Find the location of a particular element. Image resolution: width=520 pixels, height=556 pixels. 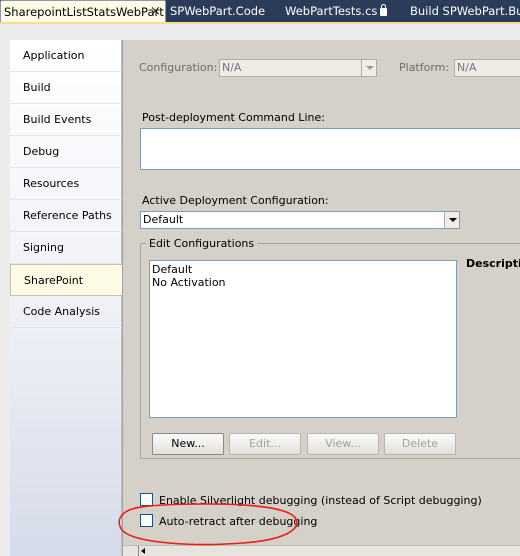

tab-label: WebPartTests.cs is located at coordinates (331, 11).